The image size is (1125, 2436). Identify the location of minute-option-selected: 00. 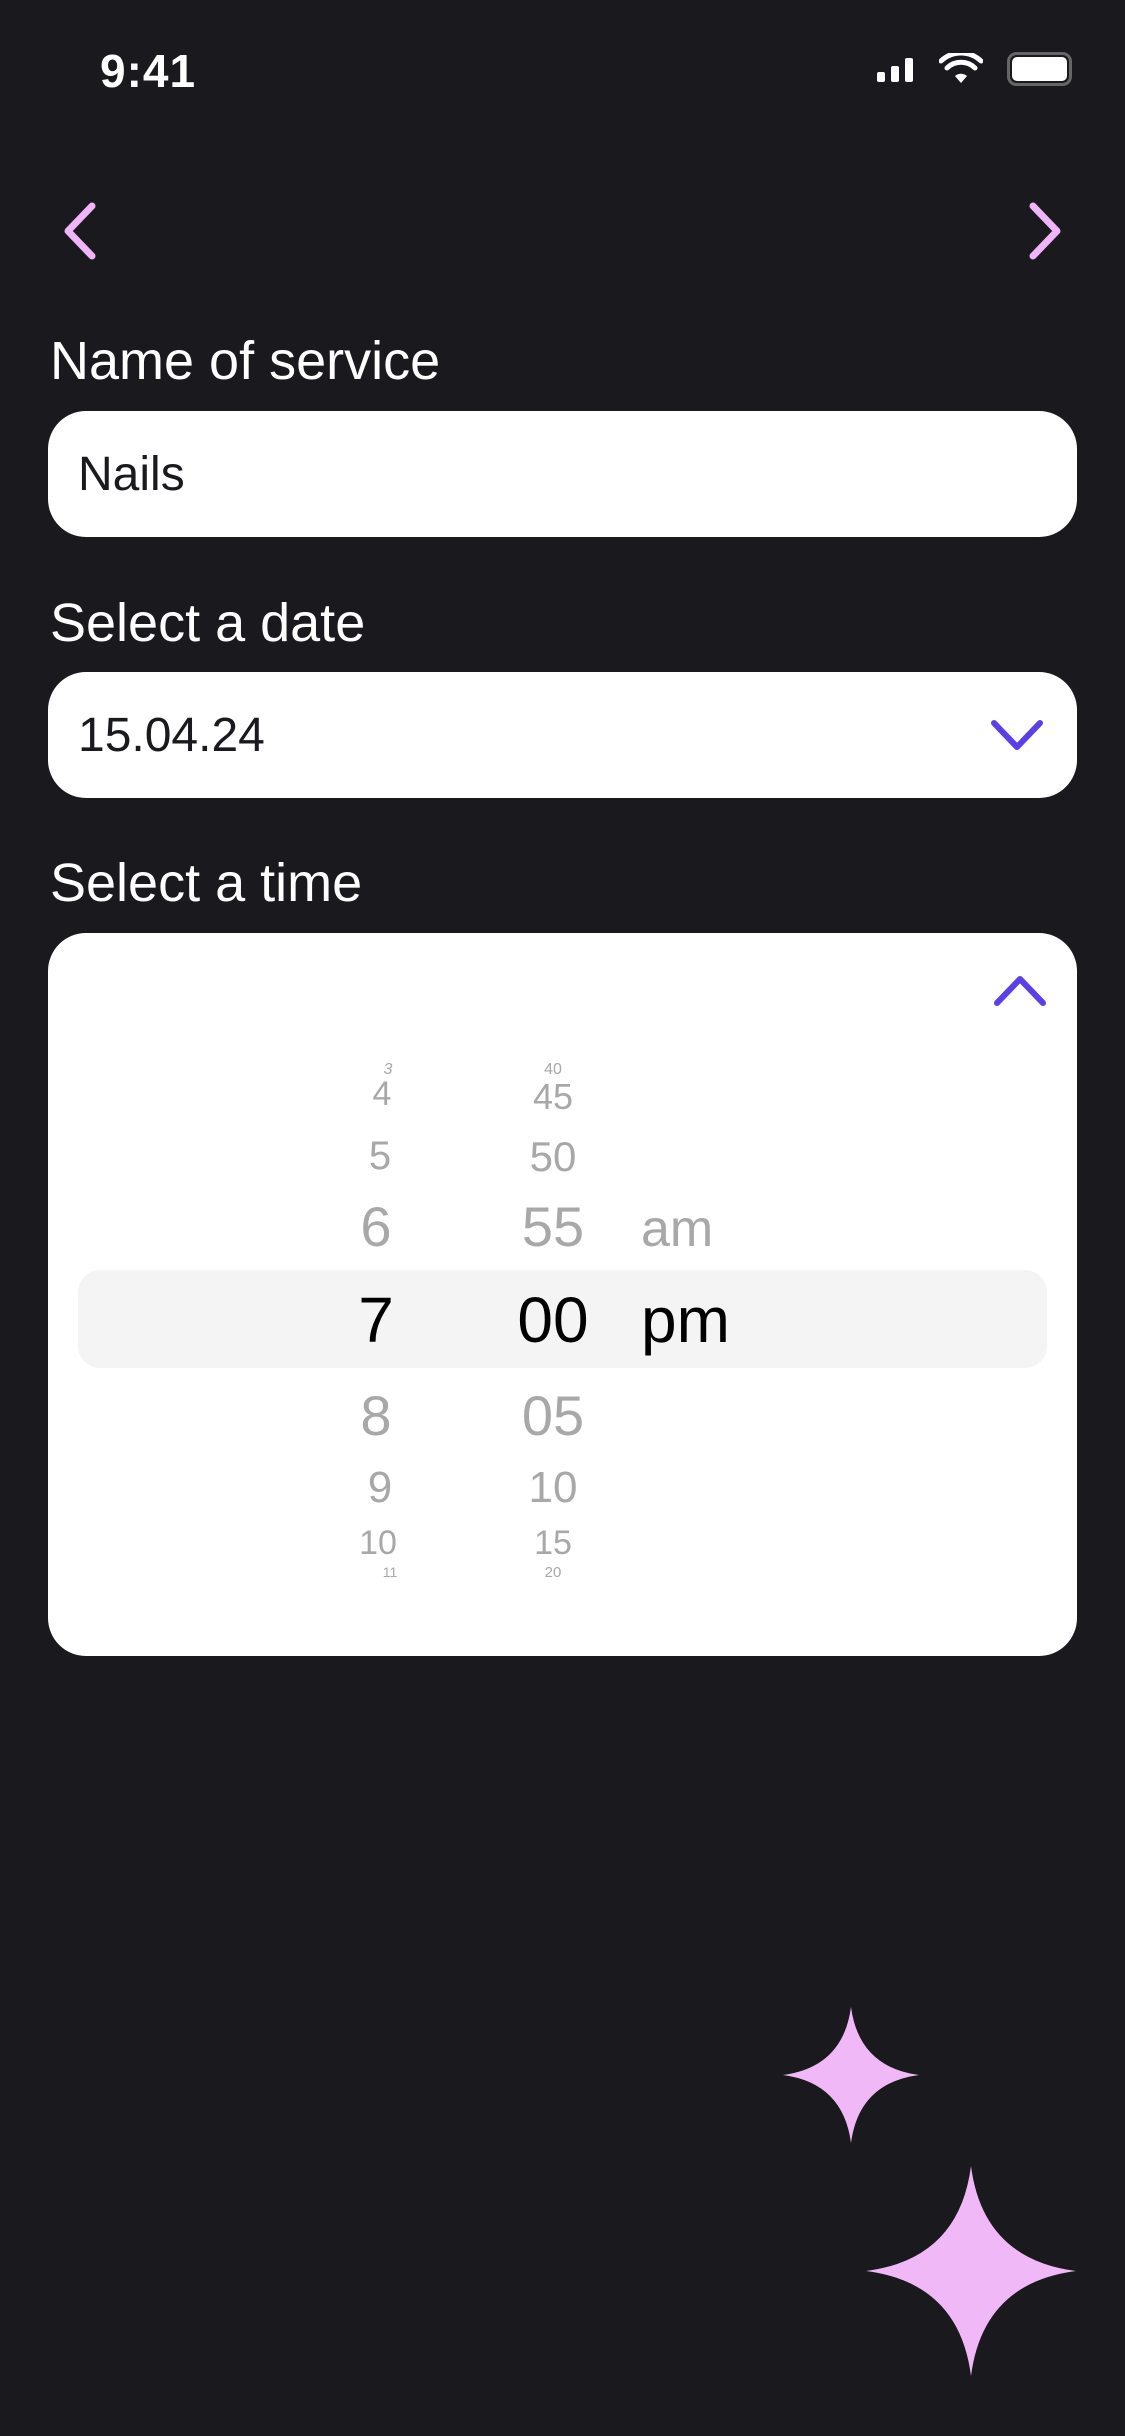
(553, 1320).